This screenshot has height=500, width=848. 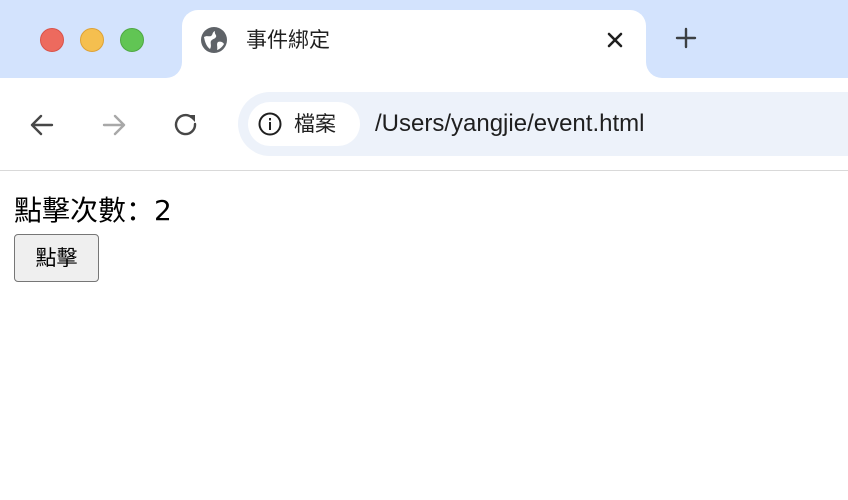 What do you see at coordinates (93, 210) in the screenshot?
I see `click-count-text: 點擊次數：2` at bounding box center [93, 210].